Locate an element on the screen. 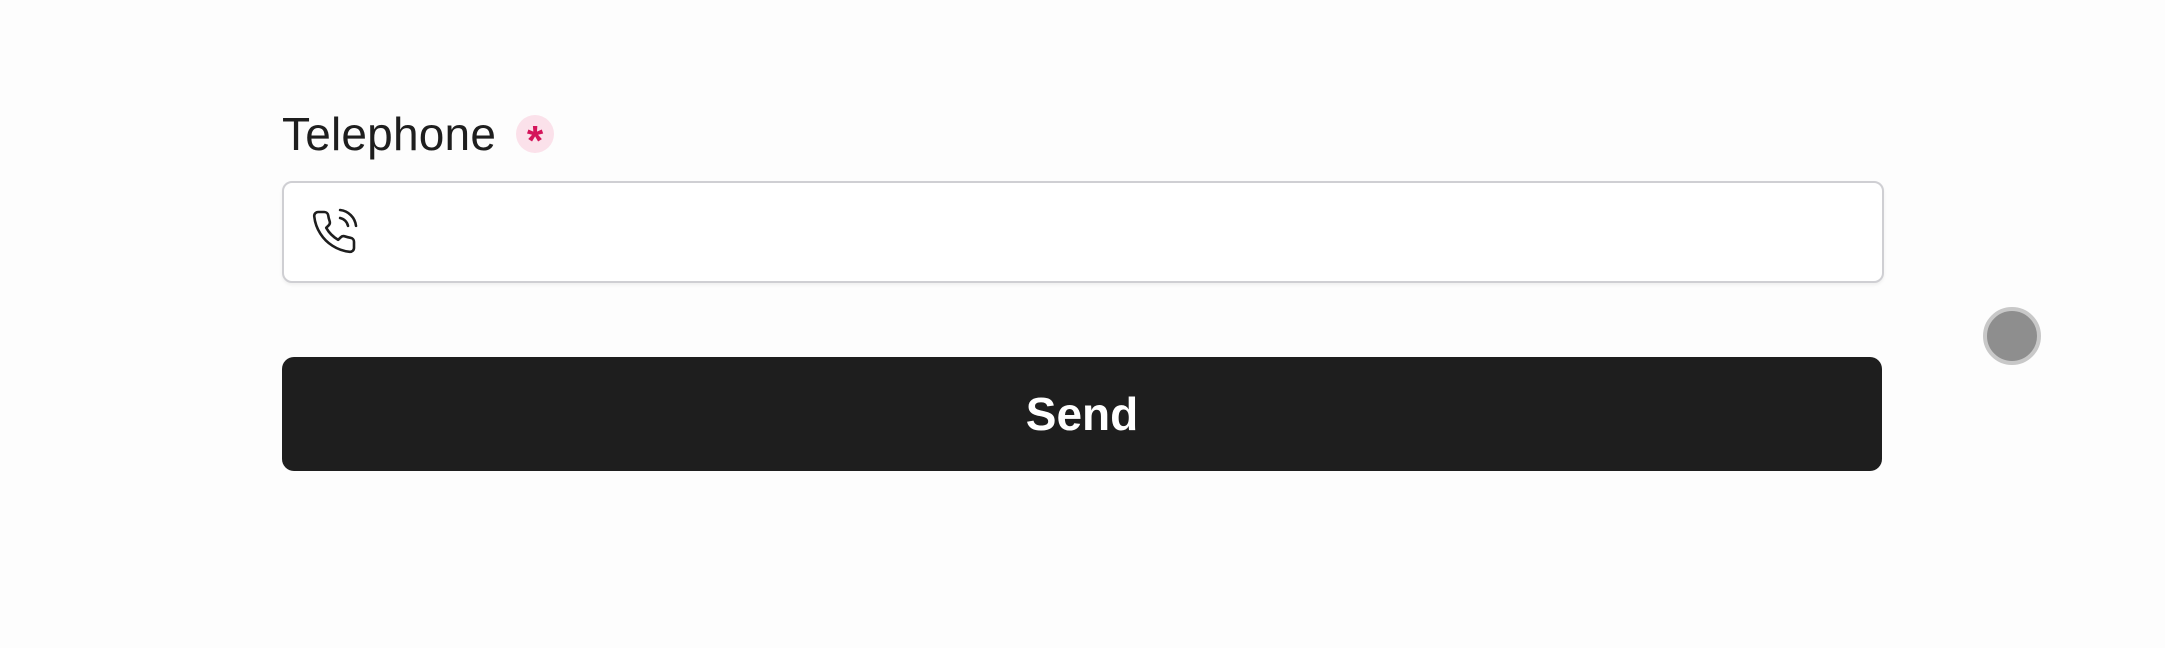 The image size is (2165, 648). telephone-label-row: Telephone * is located at coordinates (1082, 134).